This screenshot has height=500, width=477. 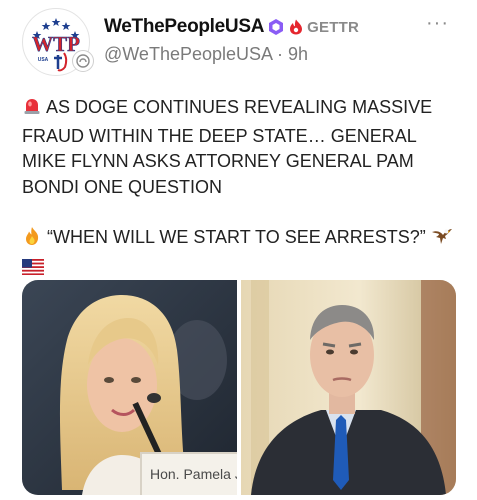 What do you see at coordinates (33, 270) in the screenshot?
I see `us-flag-emoji` at bounding box center [33, 270].